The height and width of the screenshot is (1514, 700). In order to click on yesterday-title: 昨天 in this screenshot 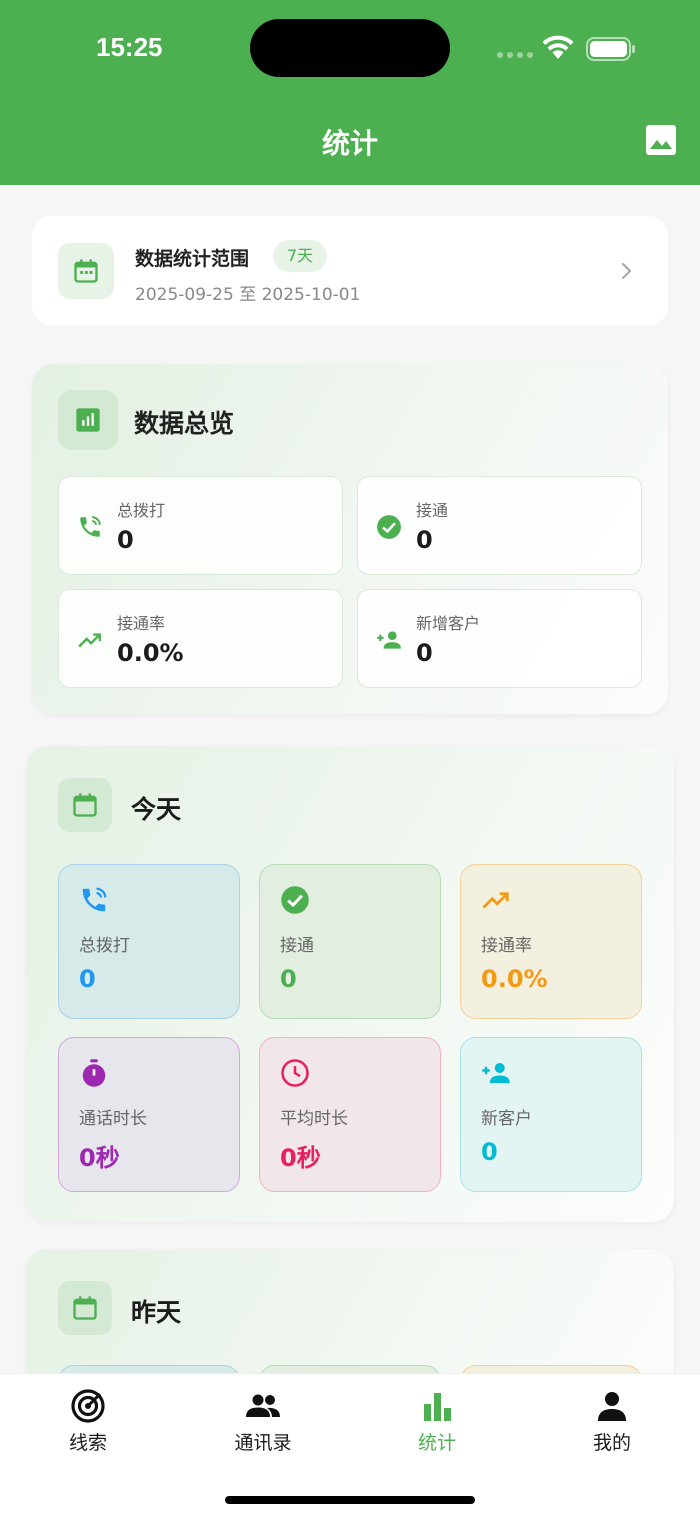, I will do `click(156, 1312)`.